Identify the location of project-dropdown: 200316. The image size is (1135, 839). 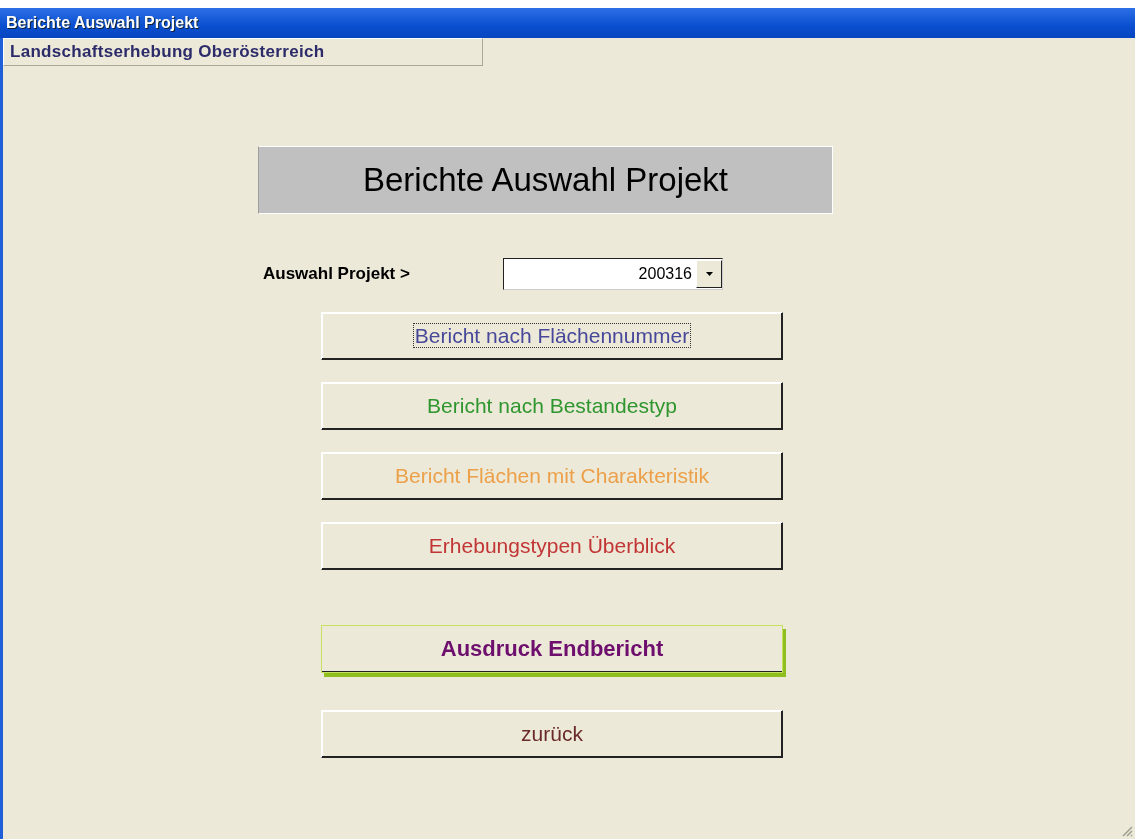
(613, 274).